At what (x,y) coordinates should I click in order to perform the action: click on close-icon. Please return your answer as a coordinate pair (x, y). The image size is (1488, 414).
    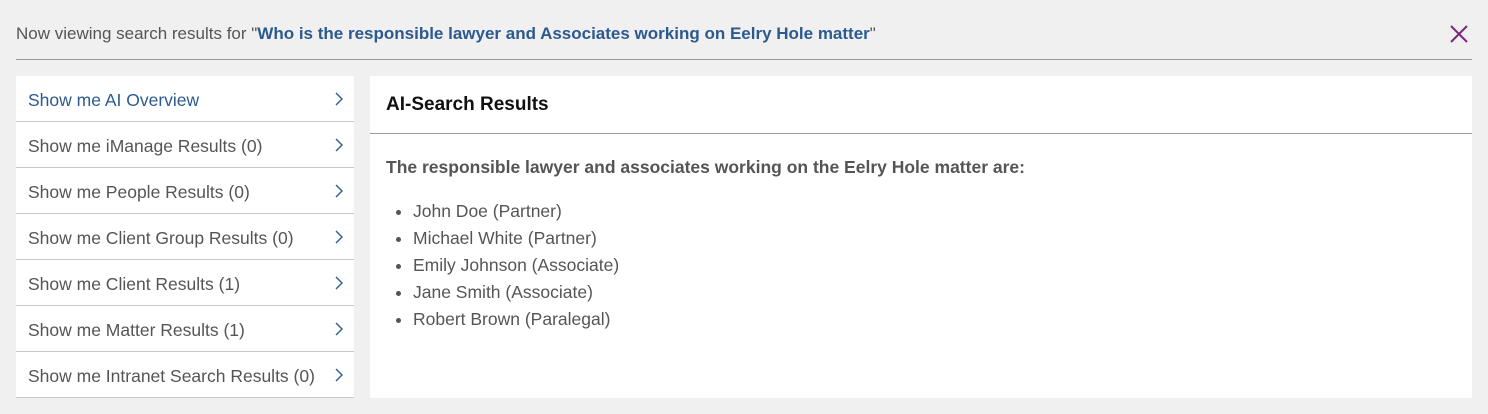
    Looking at the image, I should click on (1459, 34).